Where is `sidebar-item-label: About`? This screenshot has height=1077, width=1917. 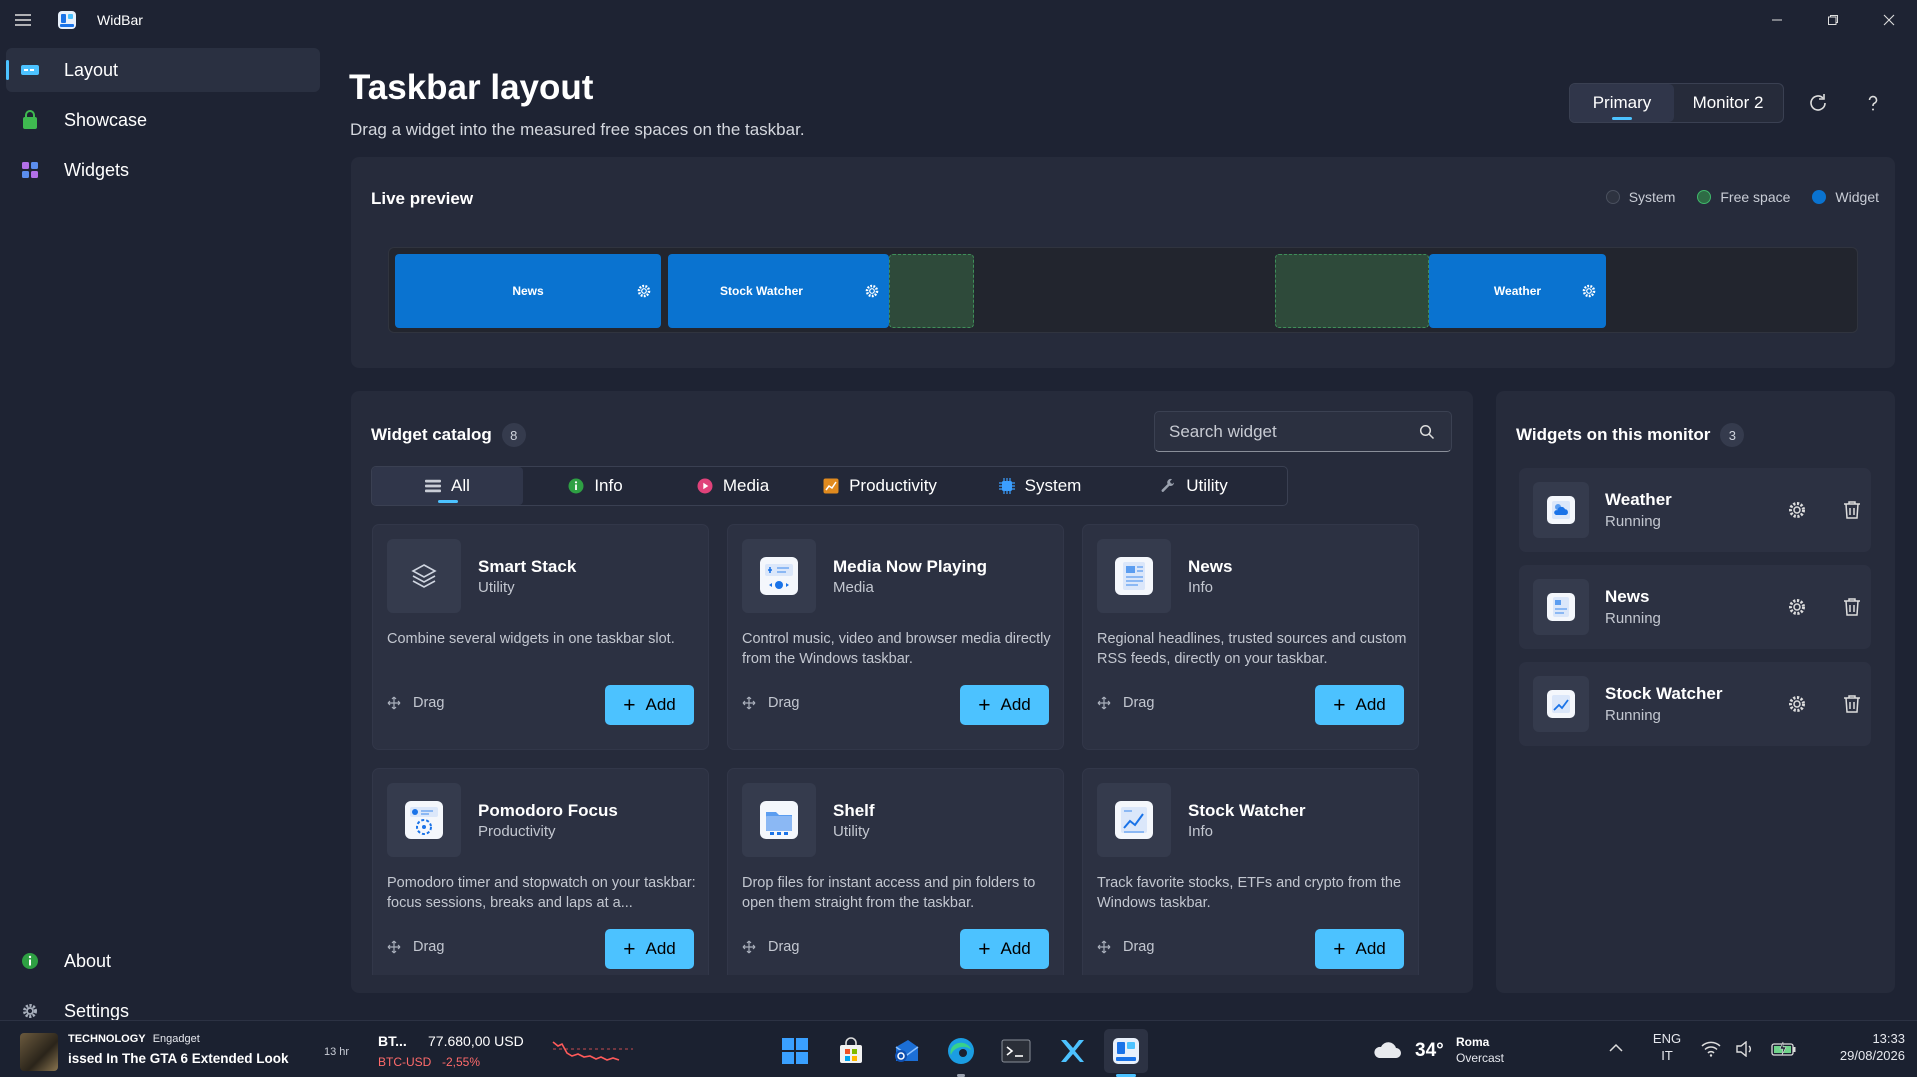
sidebar-item-label: About is located at coordinates (88, 960).